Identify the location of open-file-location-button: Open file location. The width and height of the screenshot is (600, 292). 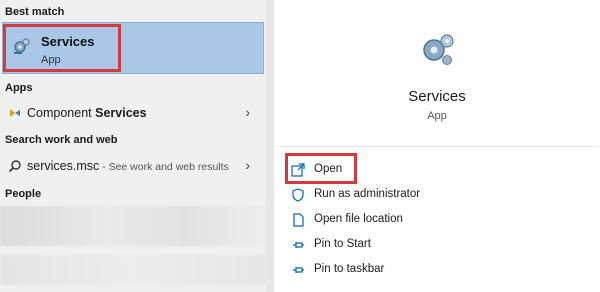
(437, 220).